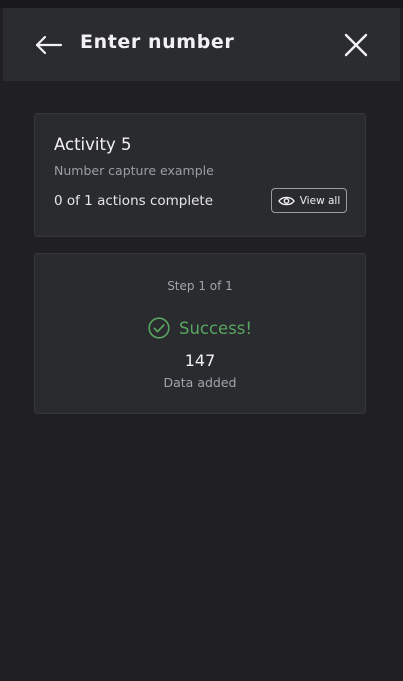 The height and width of the screenshot is (681, 403). What do you see at coordinates (134, 201) in the screenshot?
I see `activity-progress: 0 of 1 actions complete` at bounding box center [134, 201].